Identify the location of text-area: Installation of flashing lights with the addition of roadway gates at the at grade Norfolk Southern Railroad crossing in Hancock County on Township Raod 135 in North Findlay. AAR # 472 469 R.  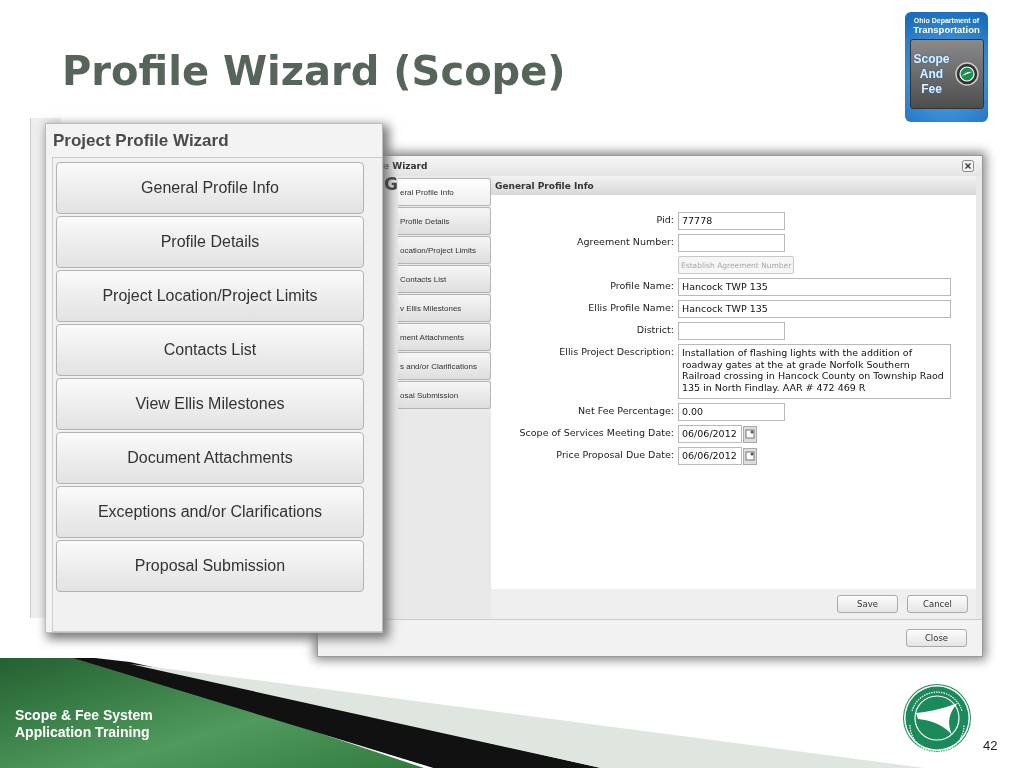
(814, 372).